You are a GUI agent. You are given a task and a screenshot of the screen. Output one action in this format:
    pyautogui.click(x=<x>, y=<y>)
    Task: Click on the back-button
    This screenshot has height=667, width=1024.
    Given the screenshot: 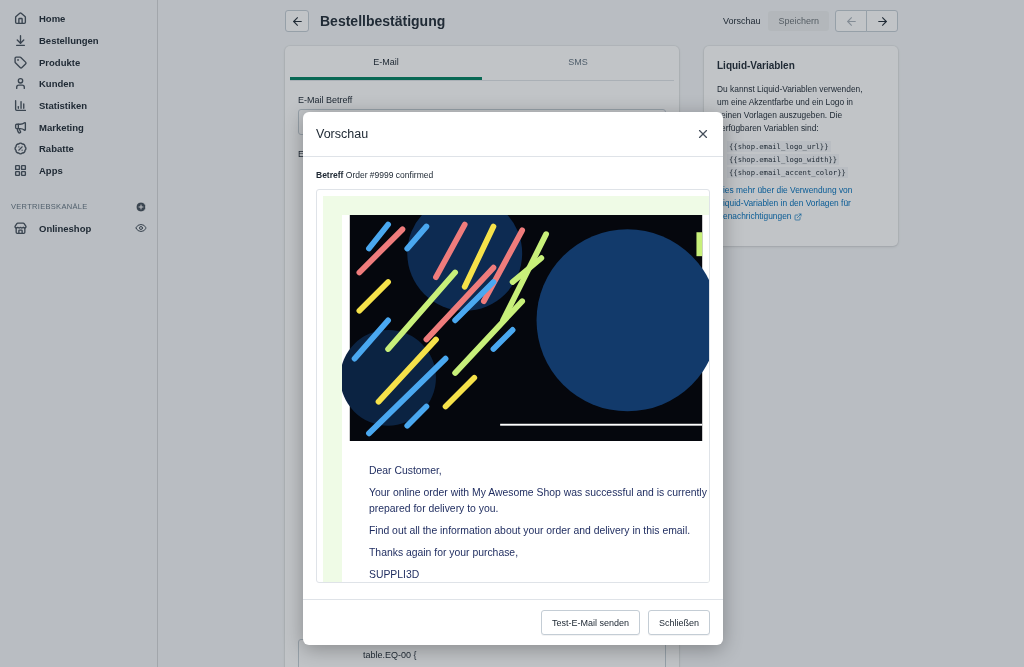 What is the action you would take?
    pyautogui.click(x=297, y=21)
    